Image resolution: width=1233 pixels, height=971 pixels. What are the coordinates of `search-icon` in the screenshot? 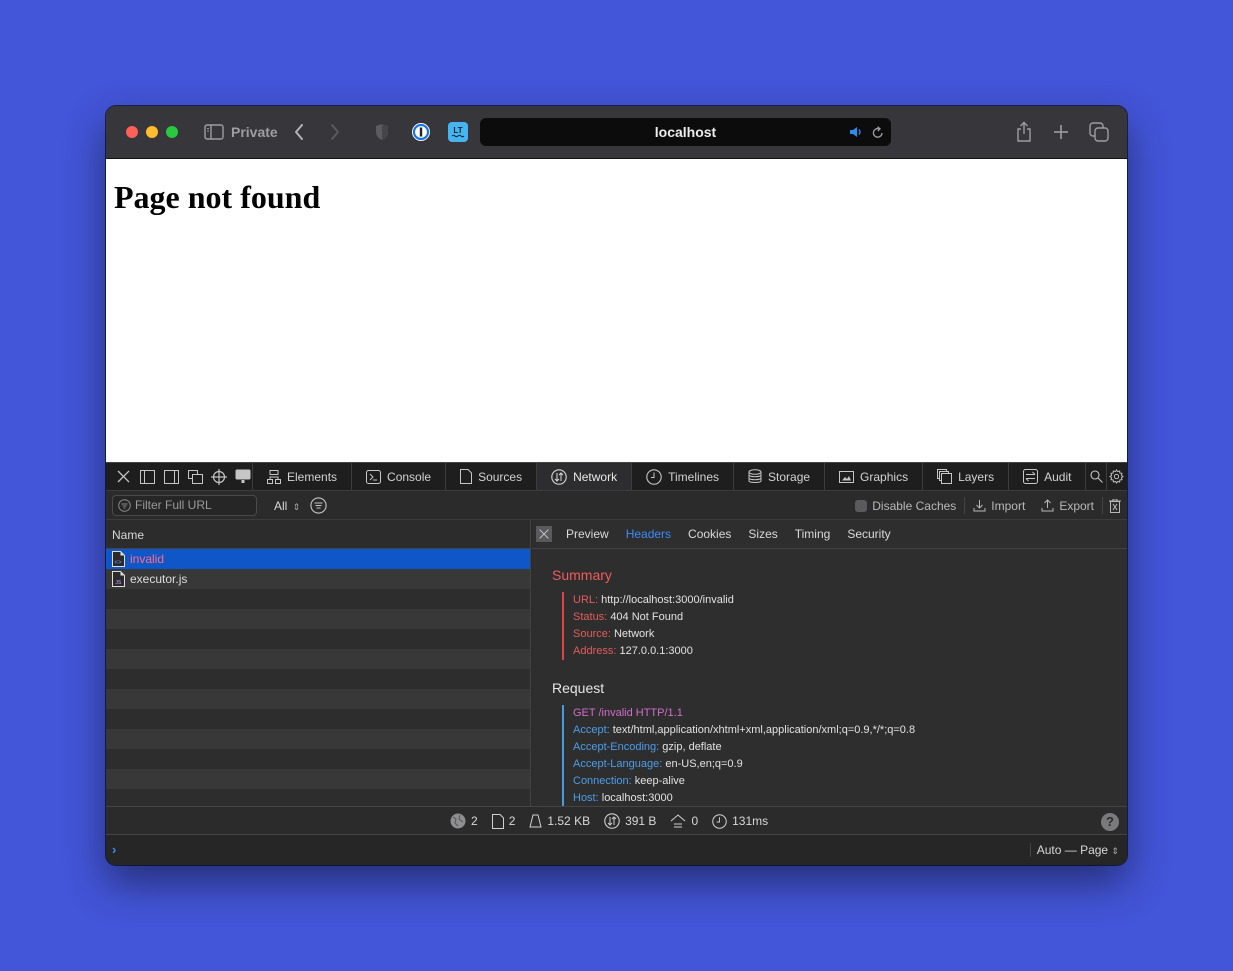 It's located at (1096, 476).